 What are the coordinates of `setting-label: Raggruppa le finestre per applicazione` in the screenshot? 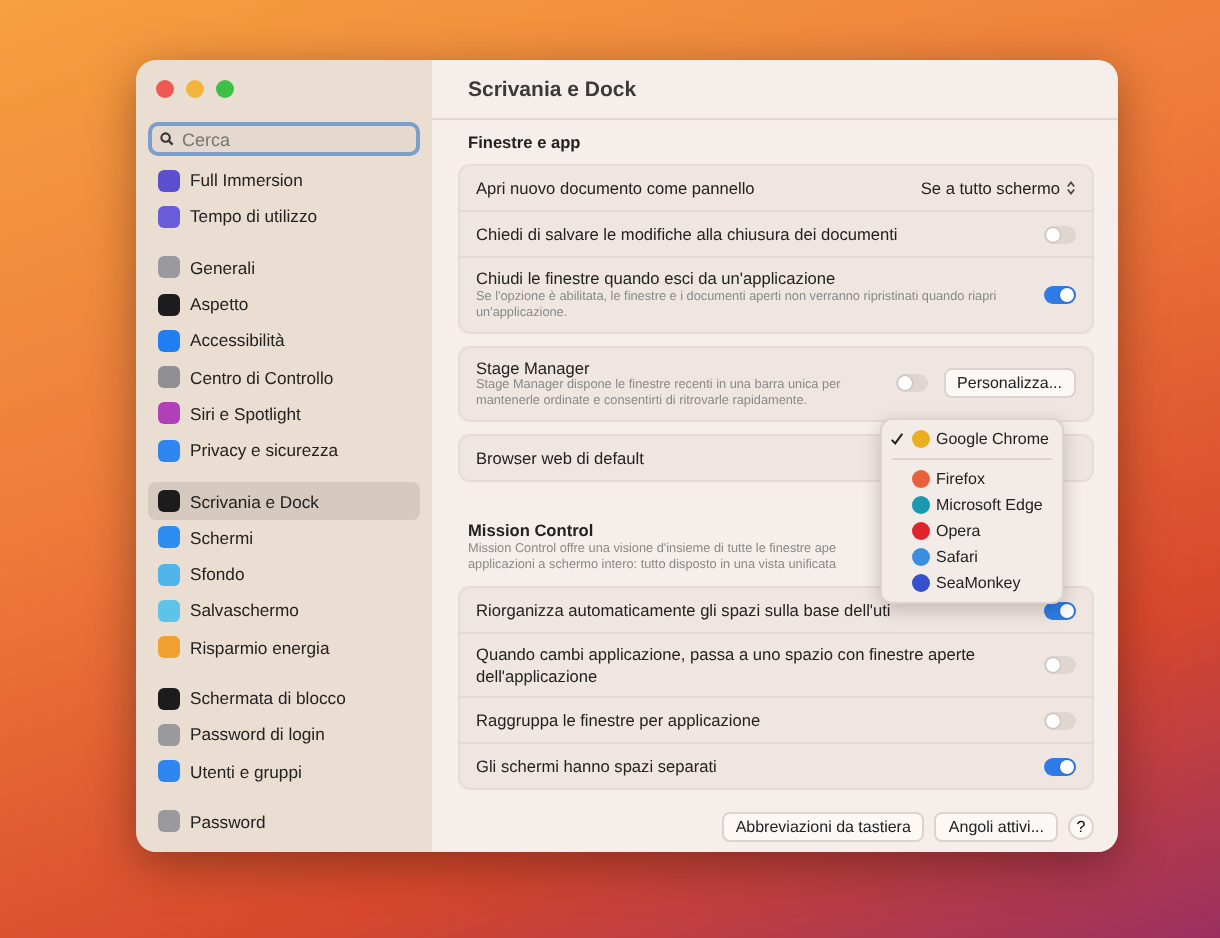 It's located at (619, 720).